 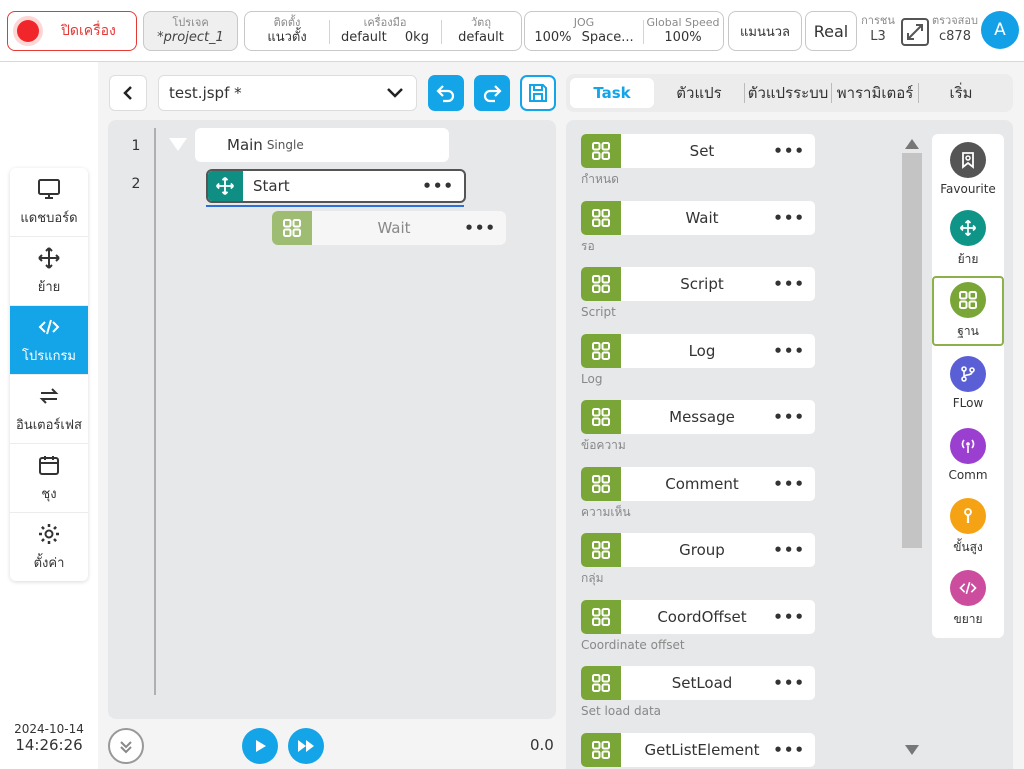 I want to click on tab-parameters: พารามิเตอร์, so click(x=875, y=93).